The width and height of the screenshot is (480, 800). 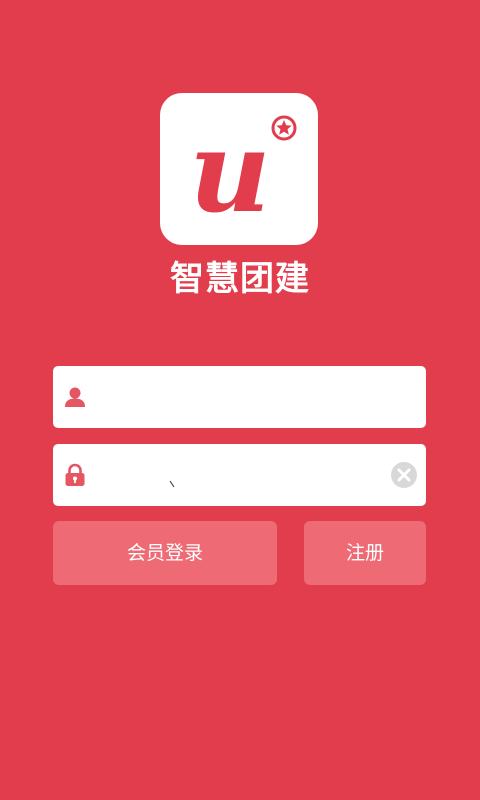 What do you see at coordinates (404, 475) in the screenshot?
I see `clear-icon` at bounding box center [404, 475].